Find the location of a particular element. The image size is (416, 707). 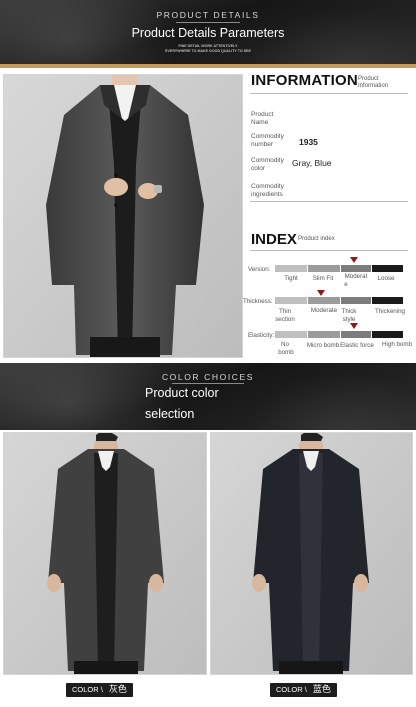

information-heading-sub: Product Information is located at coordinates (373, 82).